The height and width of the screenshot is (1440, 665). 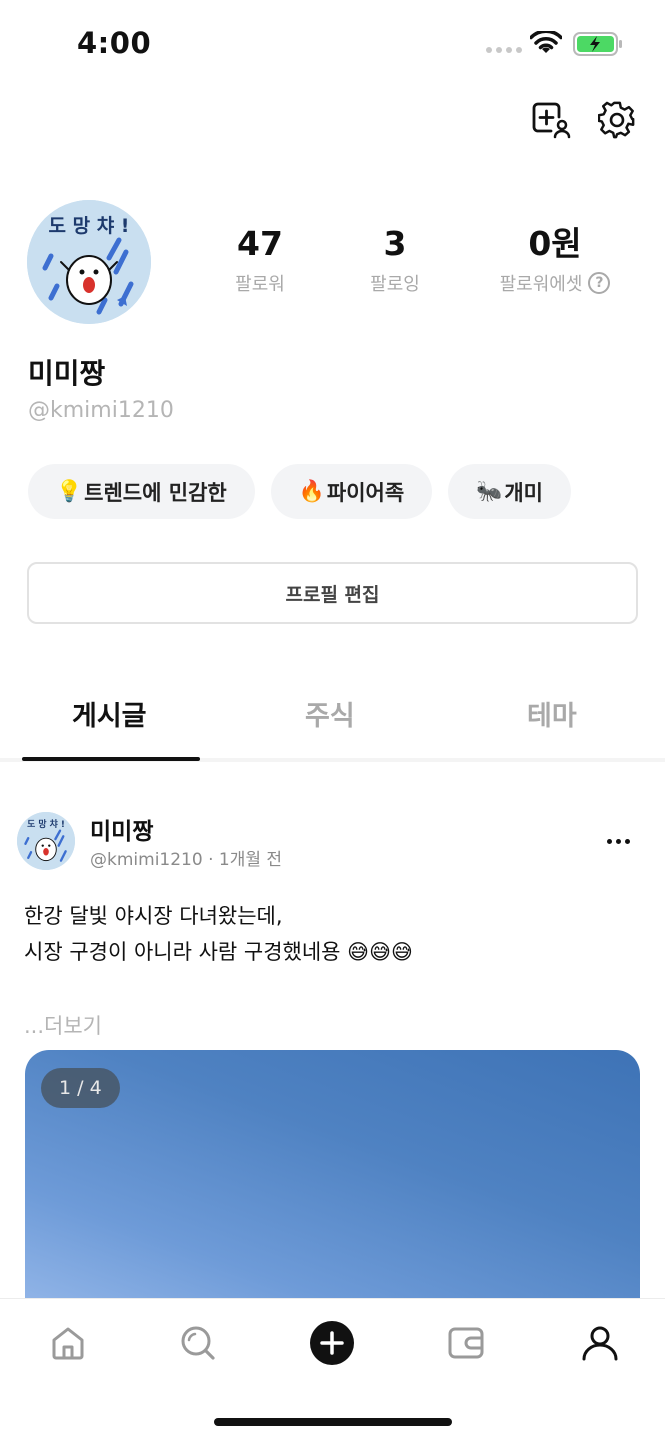 What do you see at coordinates (618, 841) in the screenshot?
I see `more-icon` at bounding box center [618, 841].